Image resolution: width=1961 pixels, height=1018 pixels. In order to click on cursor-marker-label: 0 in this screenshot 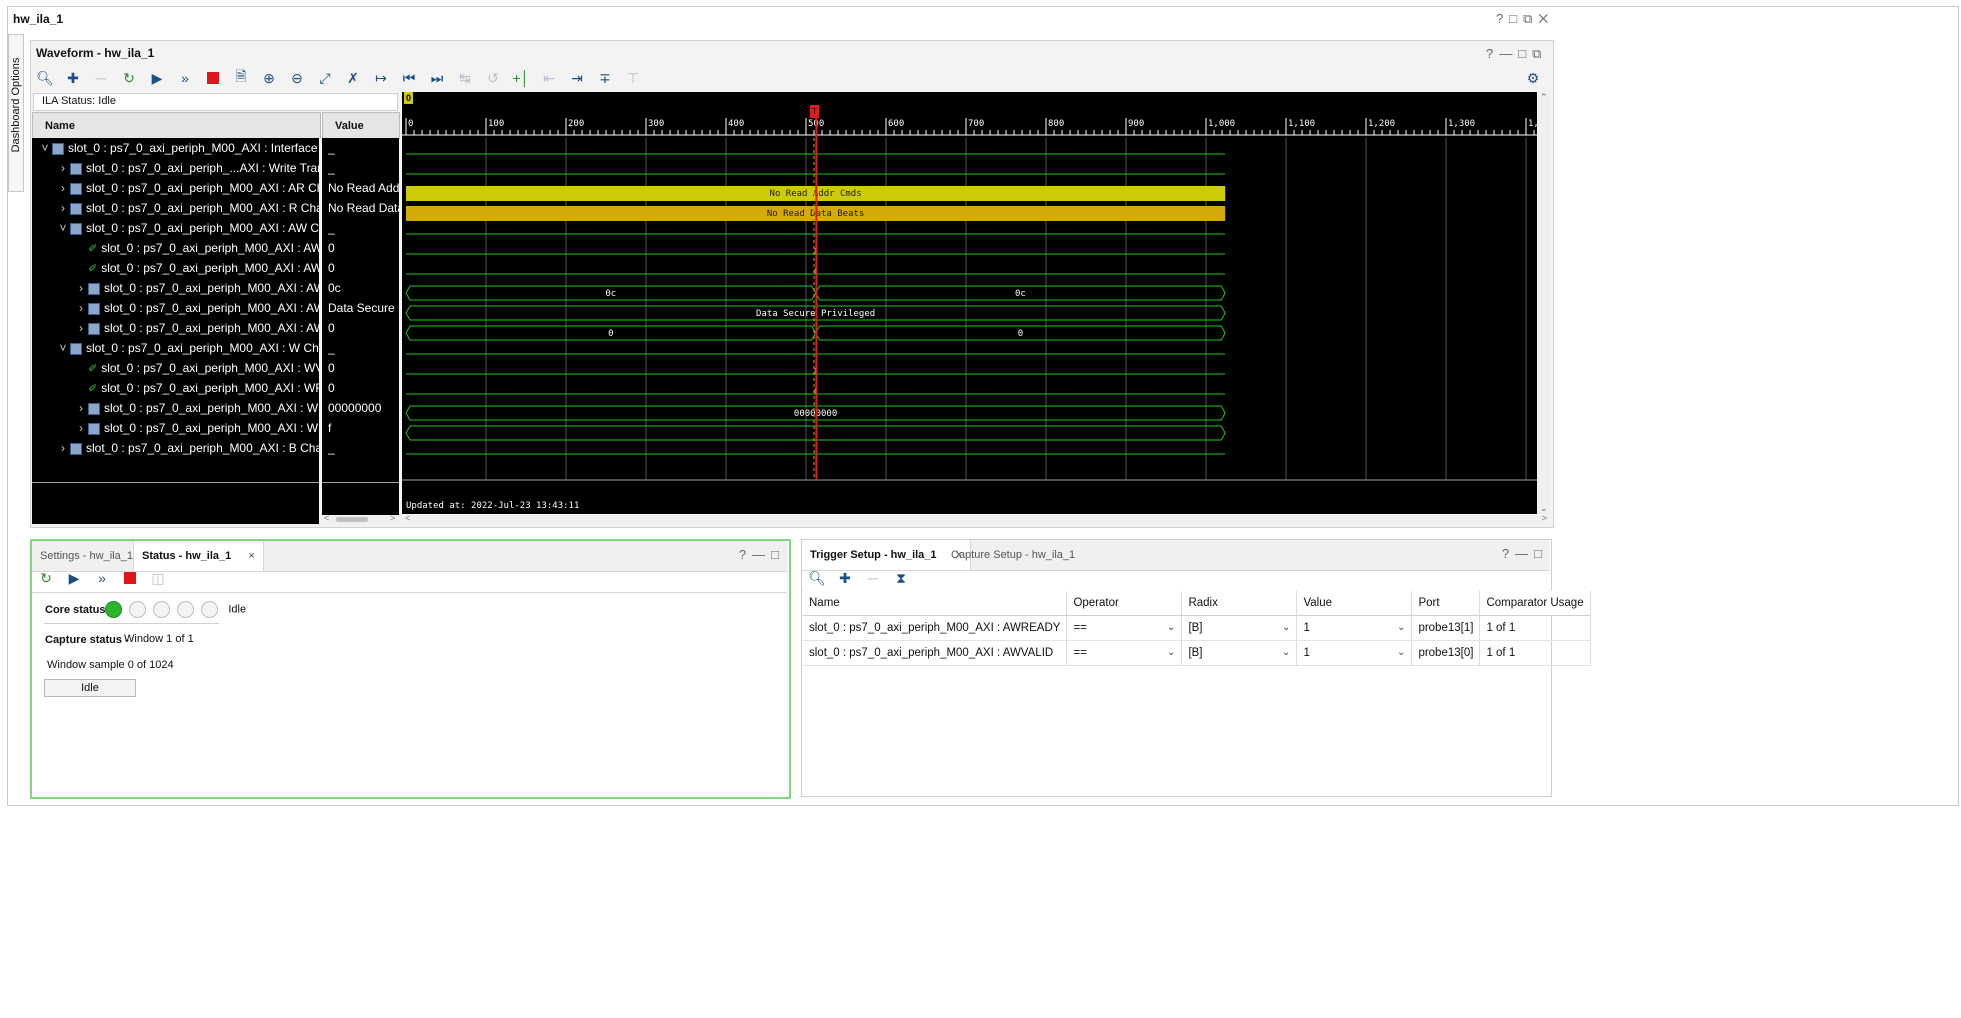, I will do `click(408, 98)`.